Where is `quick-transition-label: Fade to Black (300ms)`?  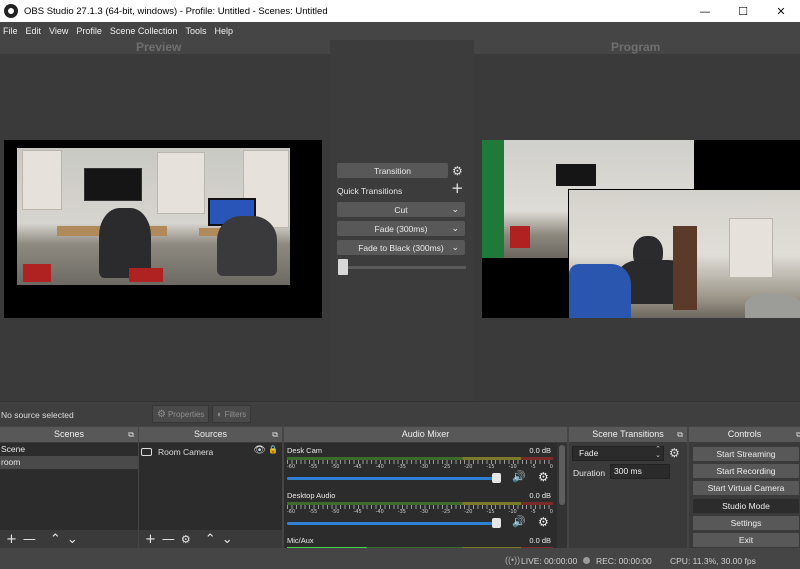
quick-transition-label: Fade to Black (300ms) is located at coordinates (401, 247).